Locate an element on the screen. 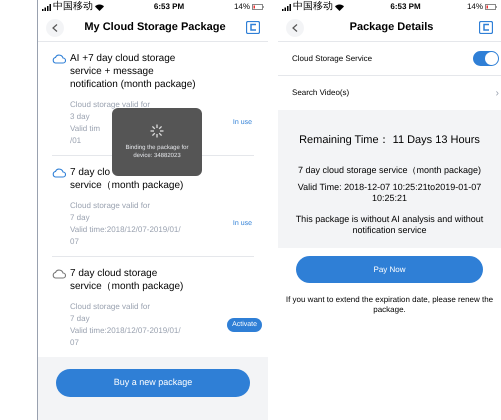 This screenshot has height=420, width=501. detail-text: This package is without AI analysis and without notification service is located at coordinates (389, 225).